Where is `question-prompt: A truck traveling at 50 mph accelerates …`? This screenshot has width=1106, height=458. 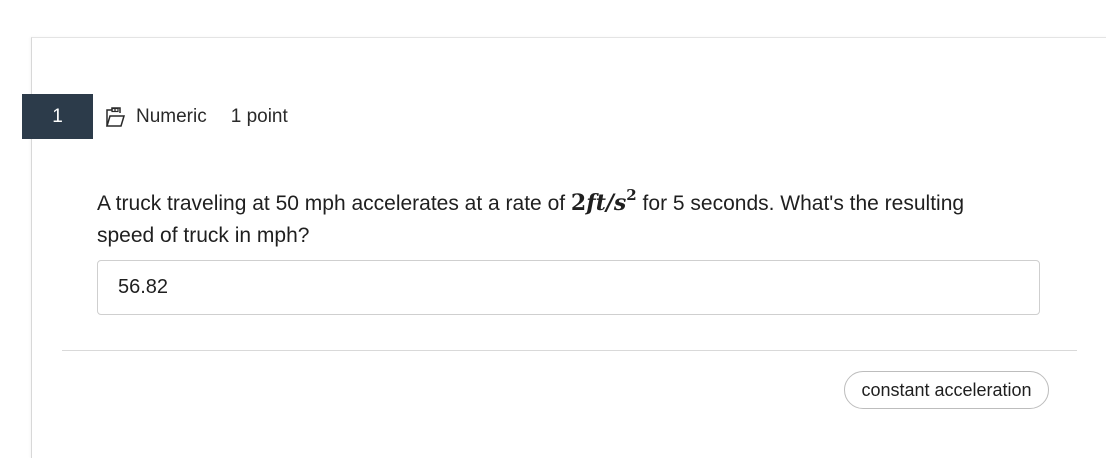
question-prompt: A truck traveling at 50 mph accelerates … is located at coordinates (547, 219).